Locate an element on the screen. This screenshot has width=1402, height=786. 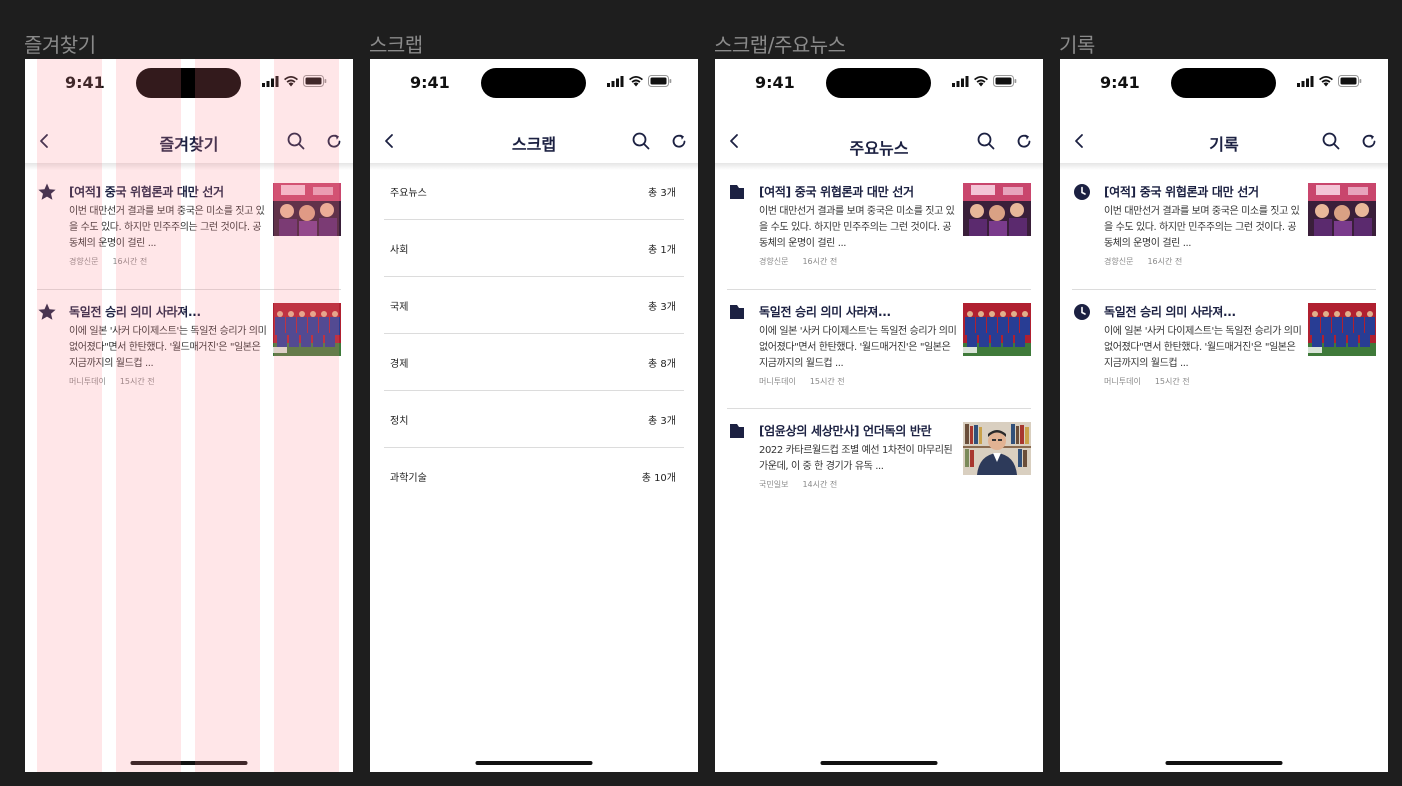
category-name: 정치 is located at coordinates (399, 421).